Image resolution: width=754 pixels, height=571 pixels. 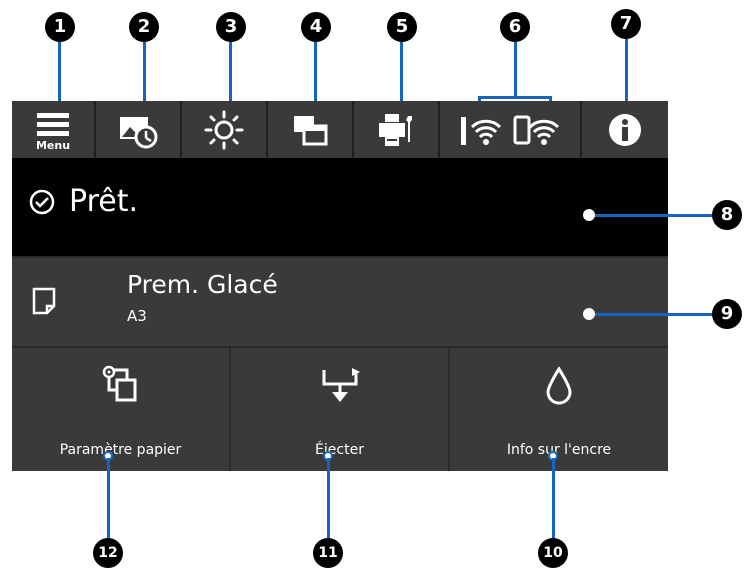 I want to click on callout-5: 5, so click(x=402, y=27).